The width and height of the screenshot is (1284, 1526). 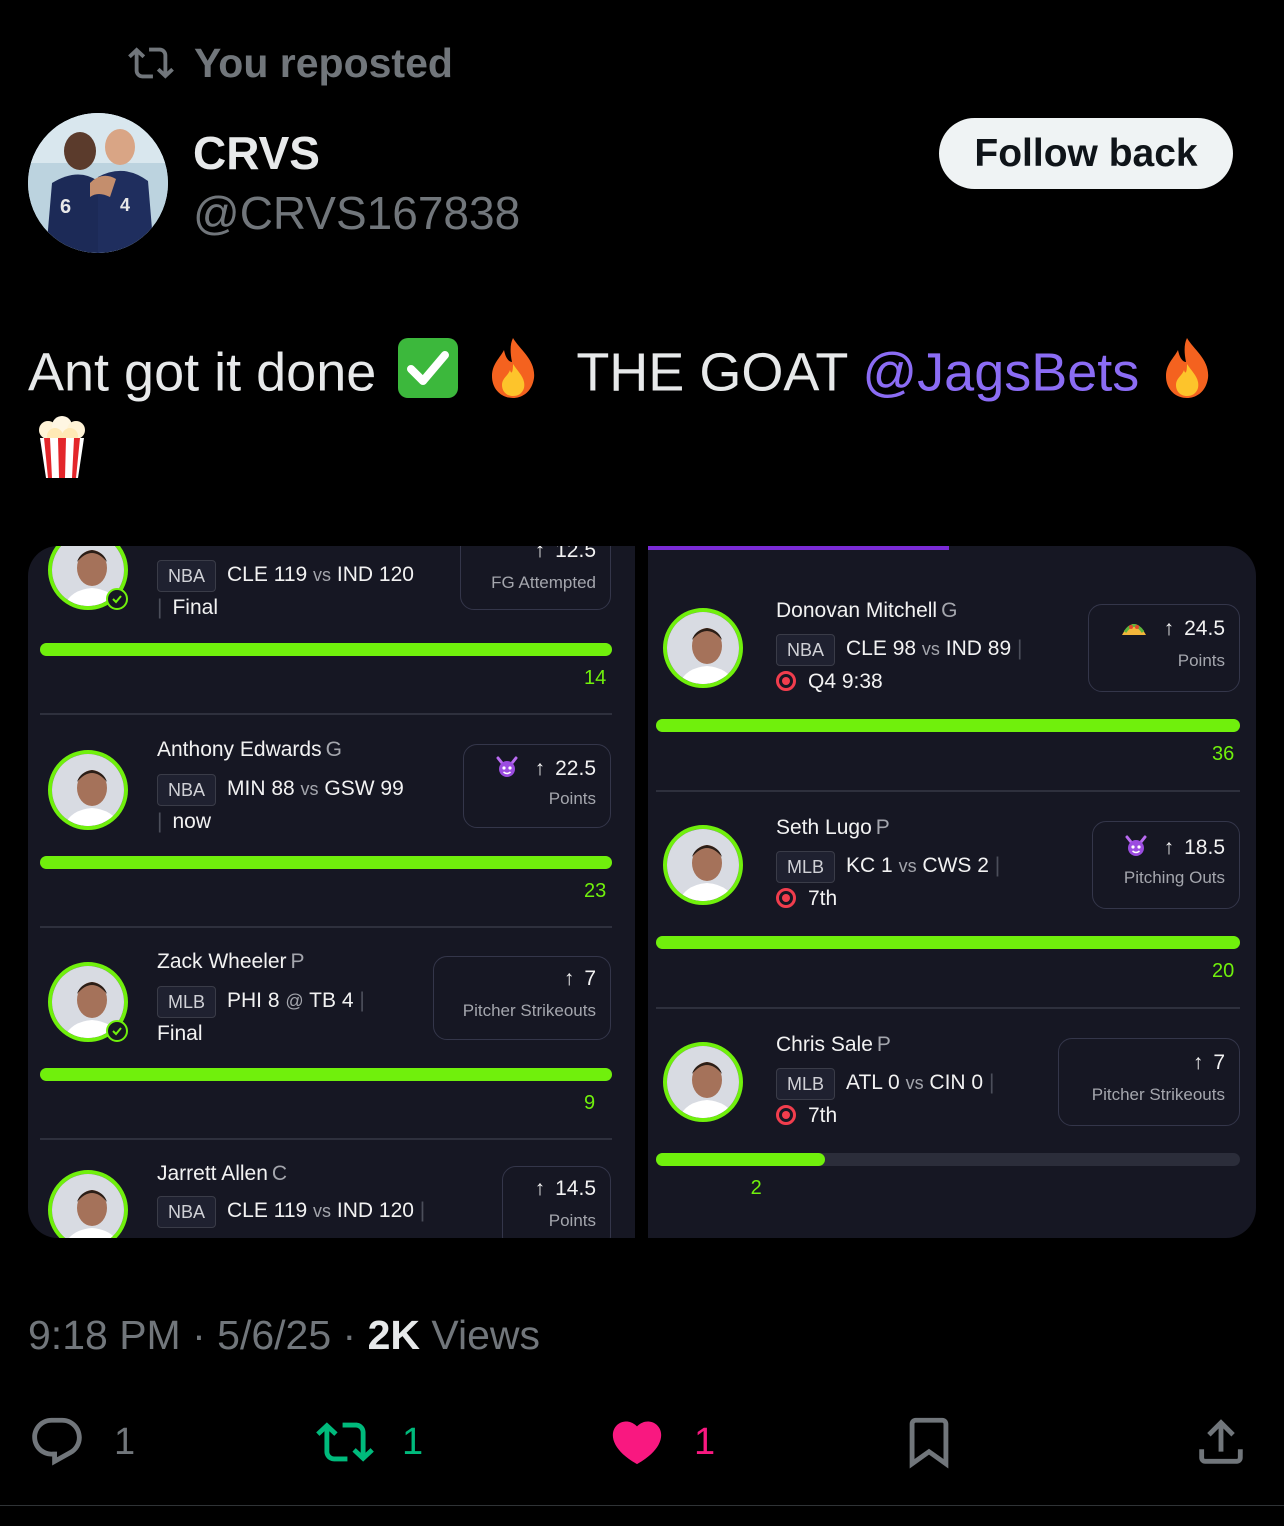 I want to click on follow-back-button: Follow back, so click(x=1086, y=153).